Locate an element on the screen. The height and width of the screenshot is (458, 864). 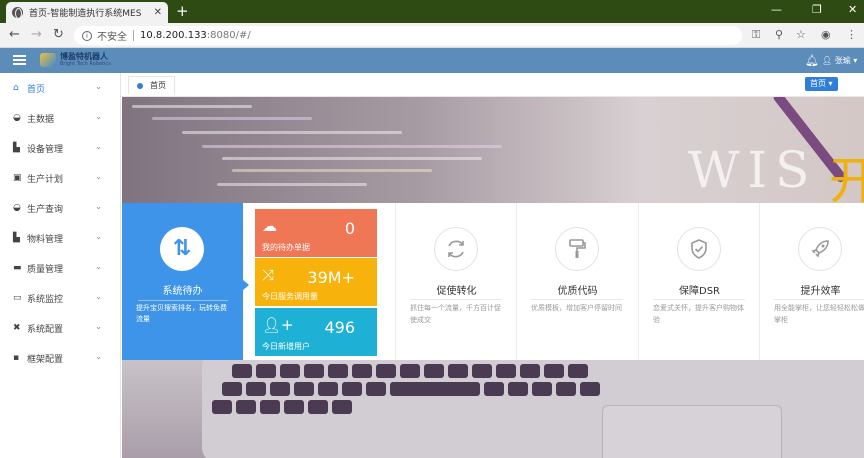
url-bar: i 不安全 10.8.200.133 :8080/#/ is located at coordinates (408, 35).